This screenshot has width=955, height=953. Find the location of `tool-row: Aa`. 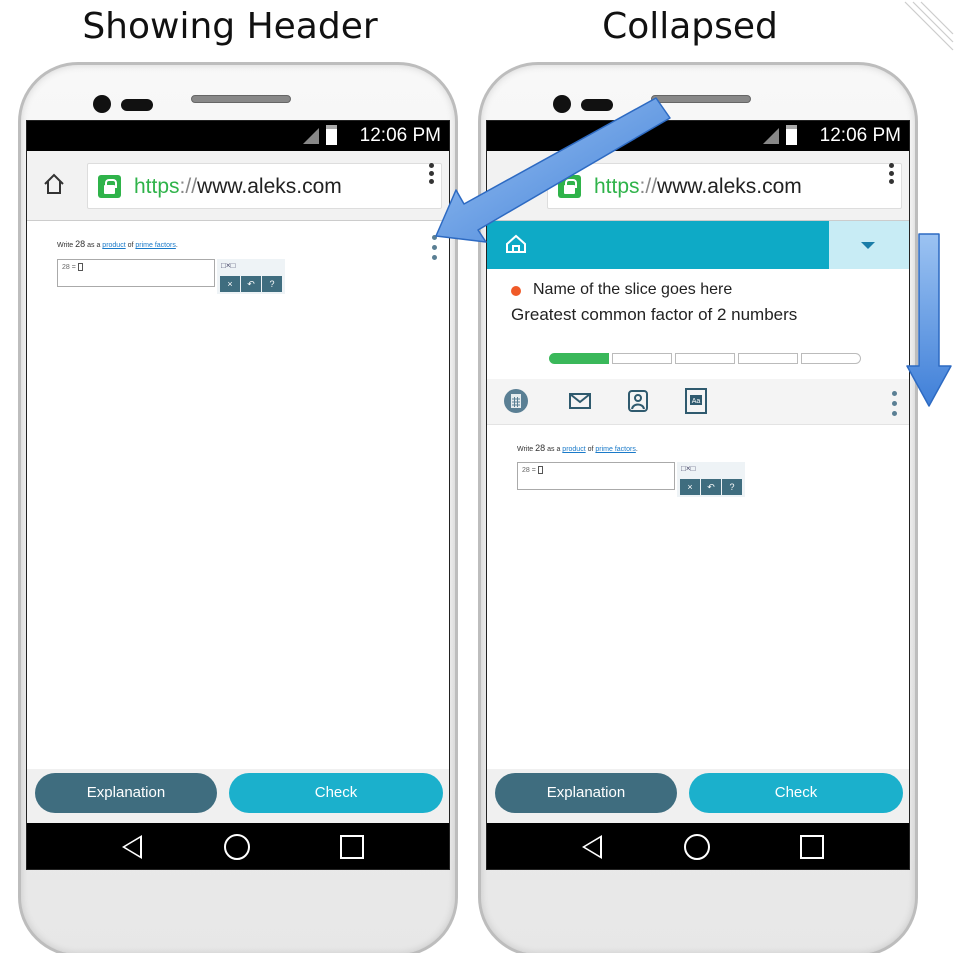

tool-row: Aa is located at coordinates (698, 402).